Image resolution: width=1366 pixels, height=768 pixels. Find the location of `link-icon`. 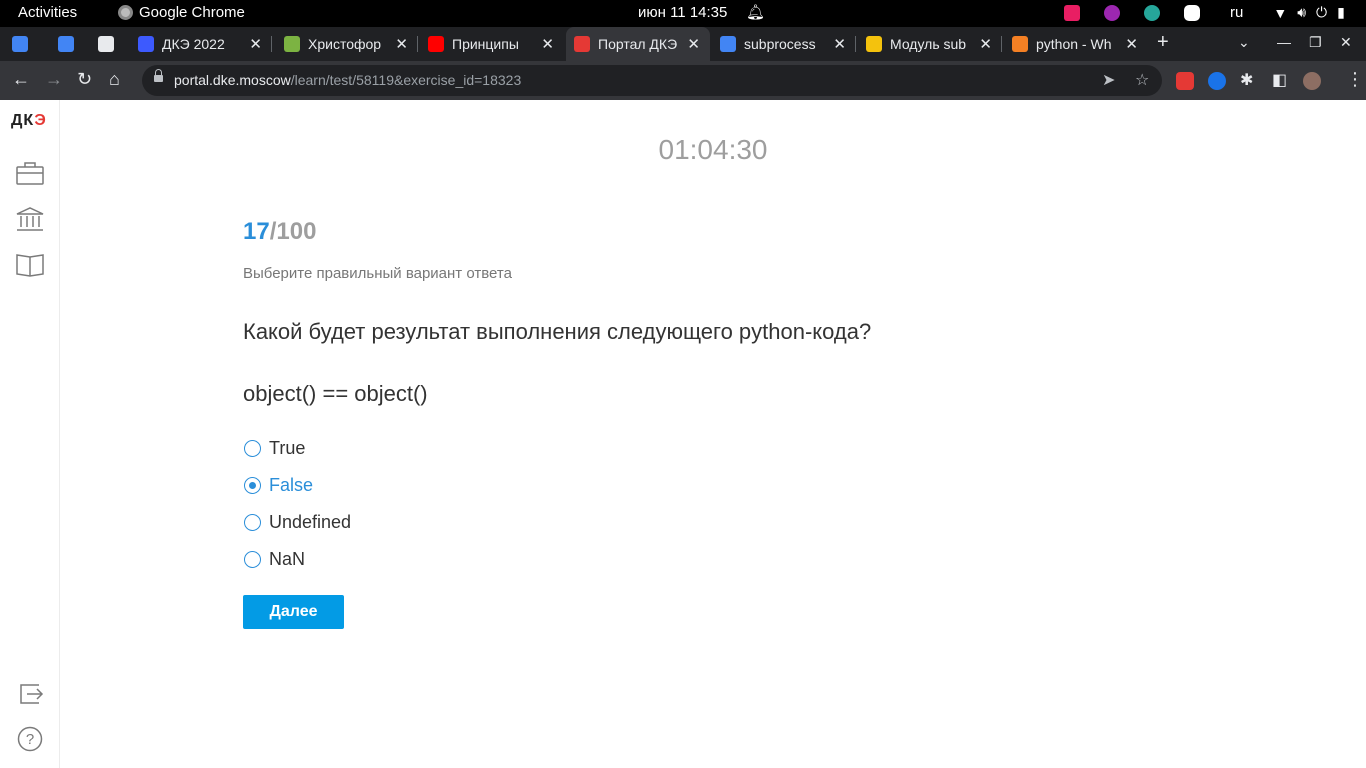

link-icon is located at coordinates (106, 44).